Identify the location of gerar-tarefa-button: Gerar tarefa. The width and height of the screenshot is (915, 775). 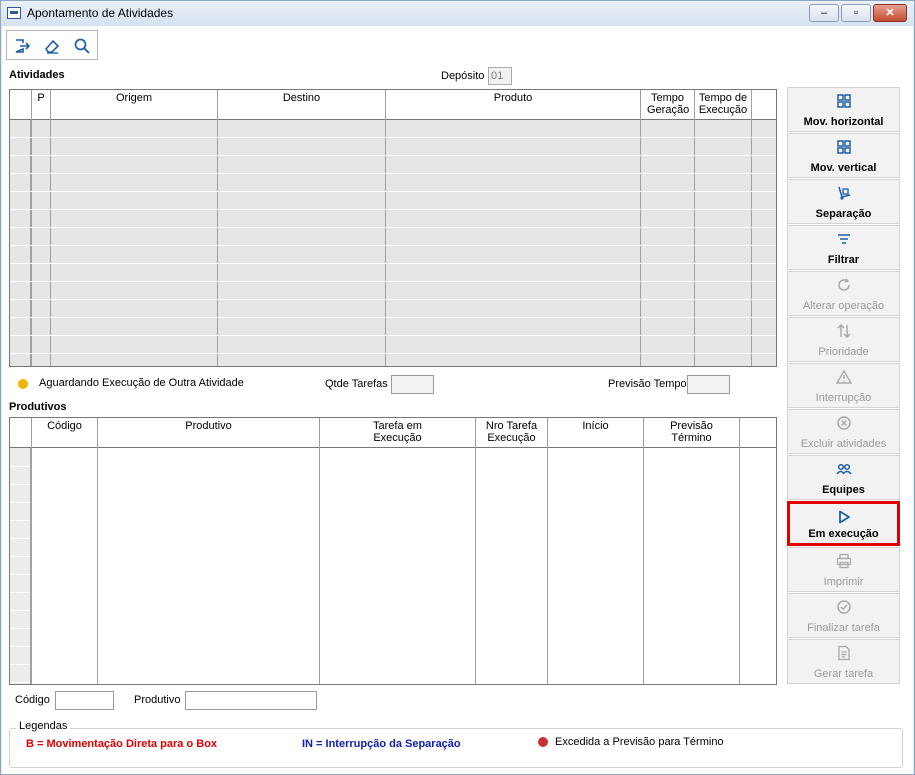
(843, 661).